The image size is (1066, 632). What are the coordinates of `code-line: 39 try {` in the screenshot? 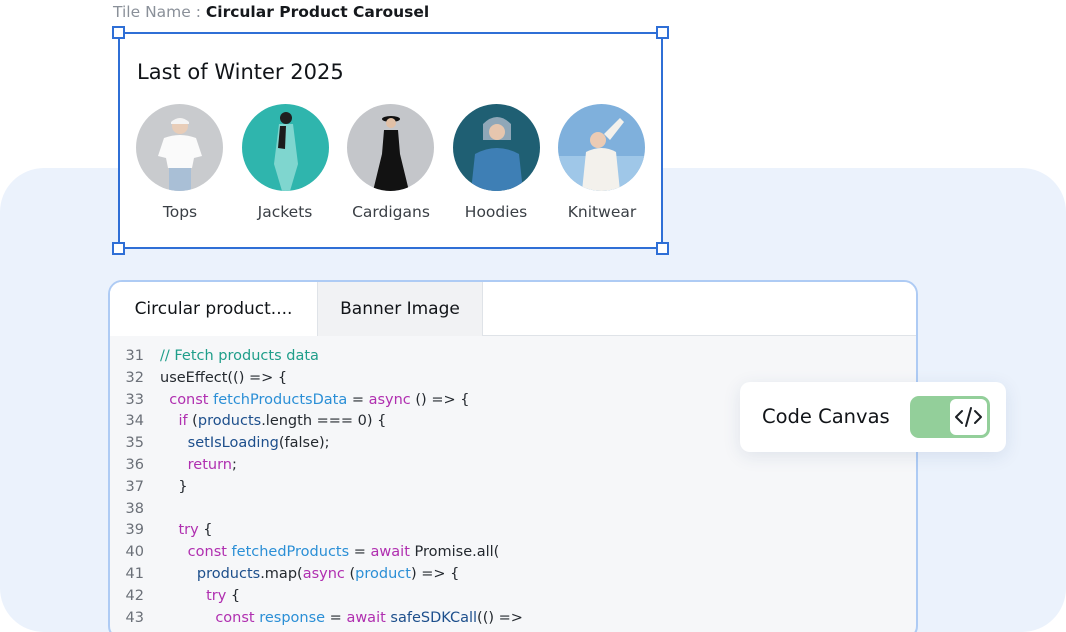 It's located at (510, 531).